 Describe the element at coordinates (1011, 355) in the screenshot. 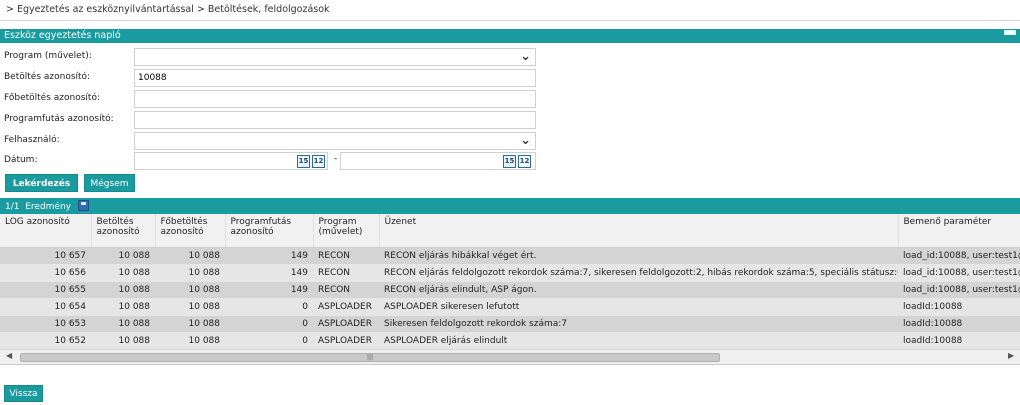

I see `scroll-right-icon: ▶` at that location.